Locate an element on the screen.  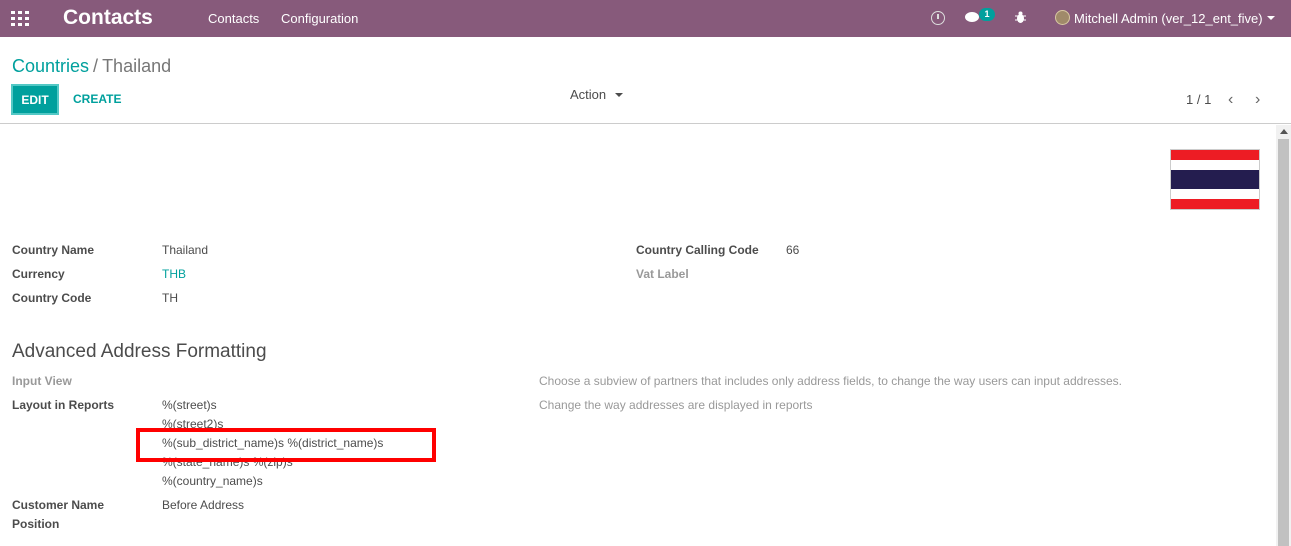
red-highlight-box is located at coordinates (286, 445).